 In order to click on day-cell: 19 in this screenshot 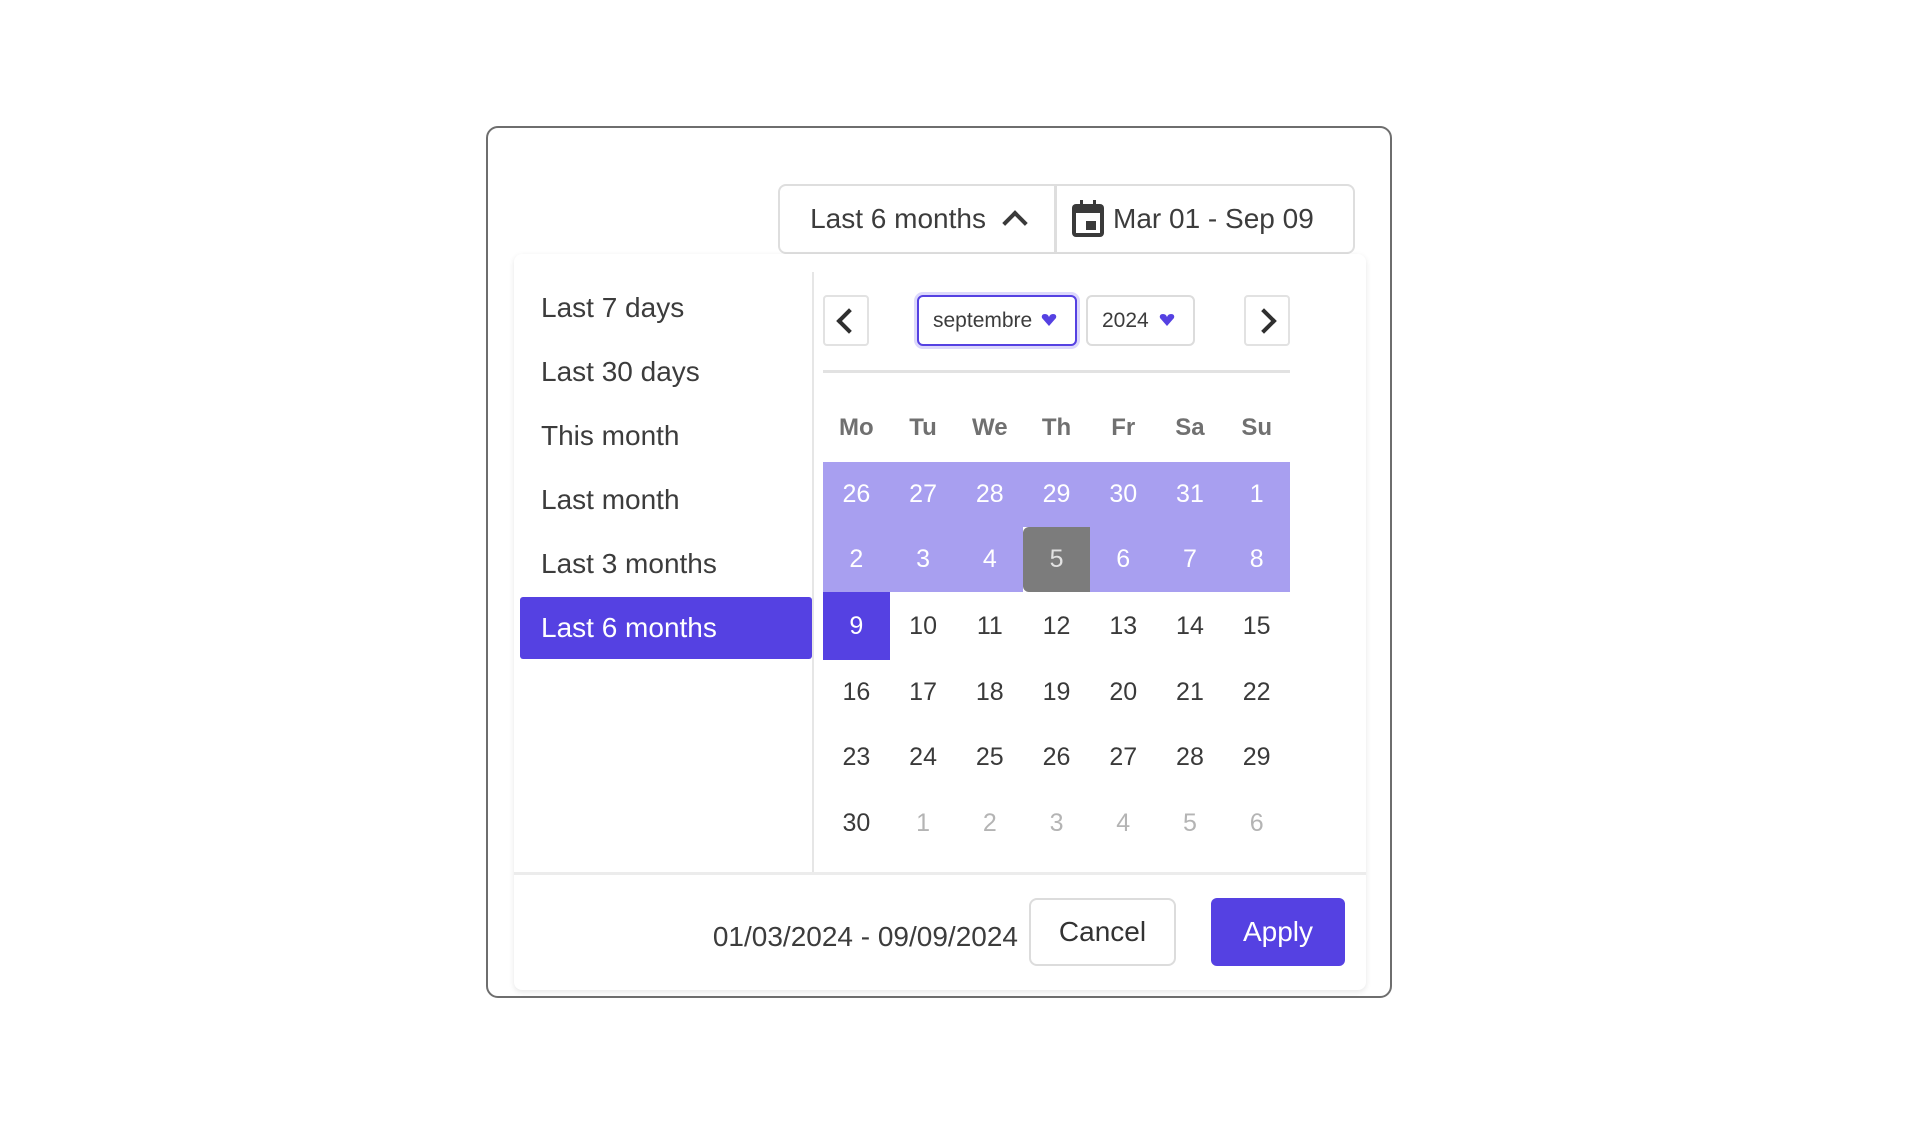, I will do `click(1056, 692)`.